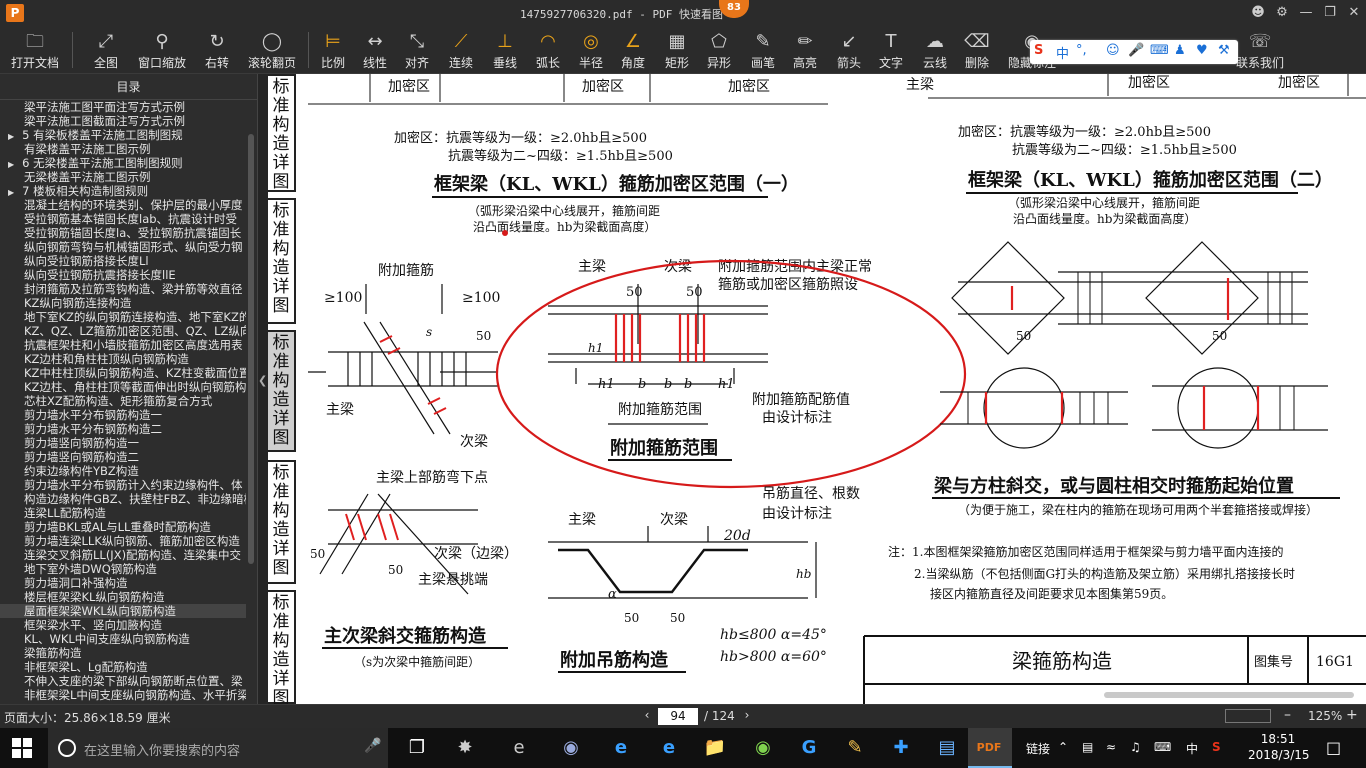 This screenshot has height=768, width=1366. Describe the element at coordinates (1279, 747) in the screenshot. I see `clock: 18:51 2018/3/15` at that location.